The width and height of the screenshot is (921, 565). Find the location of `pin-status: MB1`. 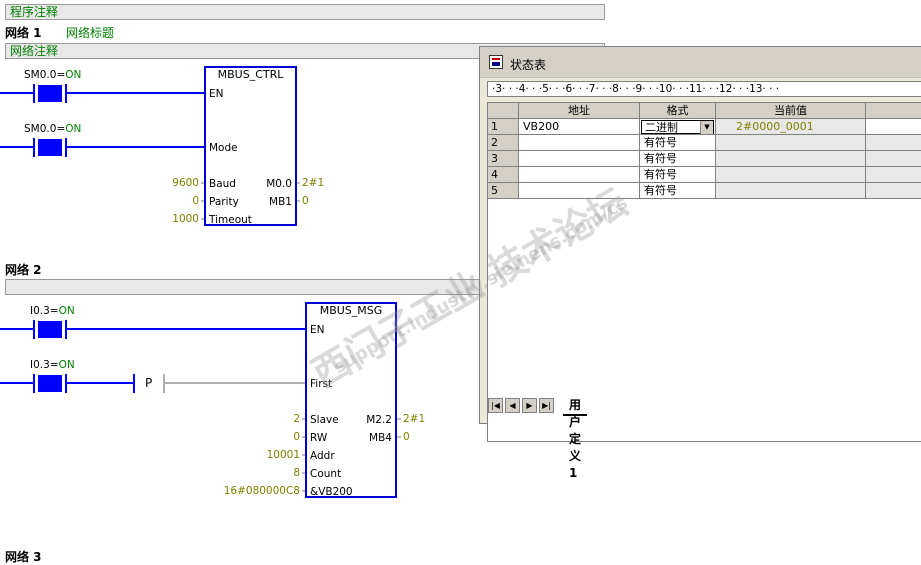

pin-status: MB1 is located at coordinates (280, 202).